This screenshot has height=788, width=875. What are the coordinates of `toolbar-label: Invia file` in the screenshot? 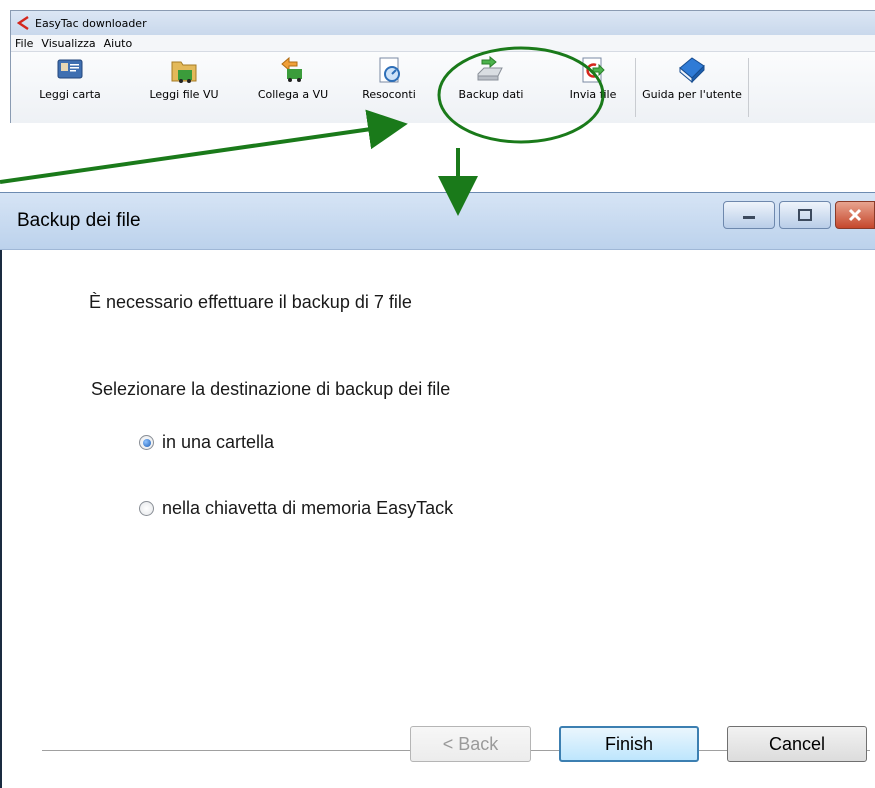 It's located at (593, 94).